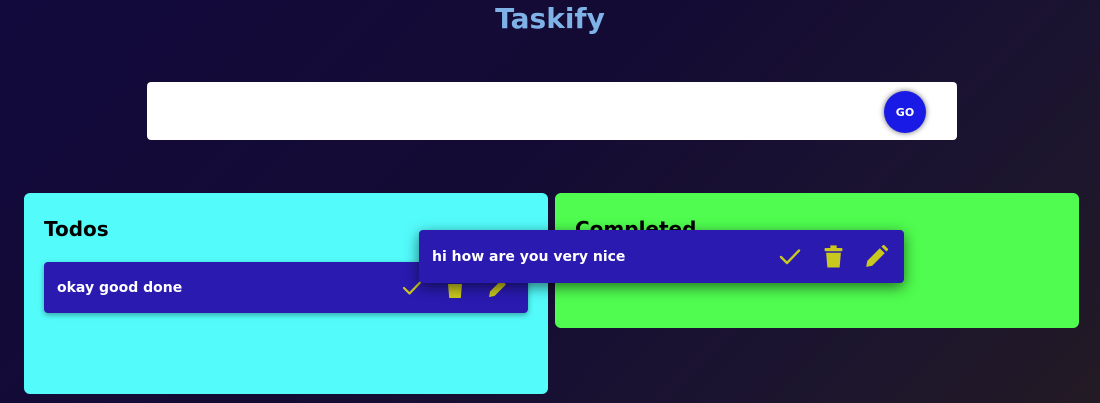  Describe the element at coordinates (833, 256) in the screenshot. I see `trash-icon` at that location.